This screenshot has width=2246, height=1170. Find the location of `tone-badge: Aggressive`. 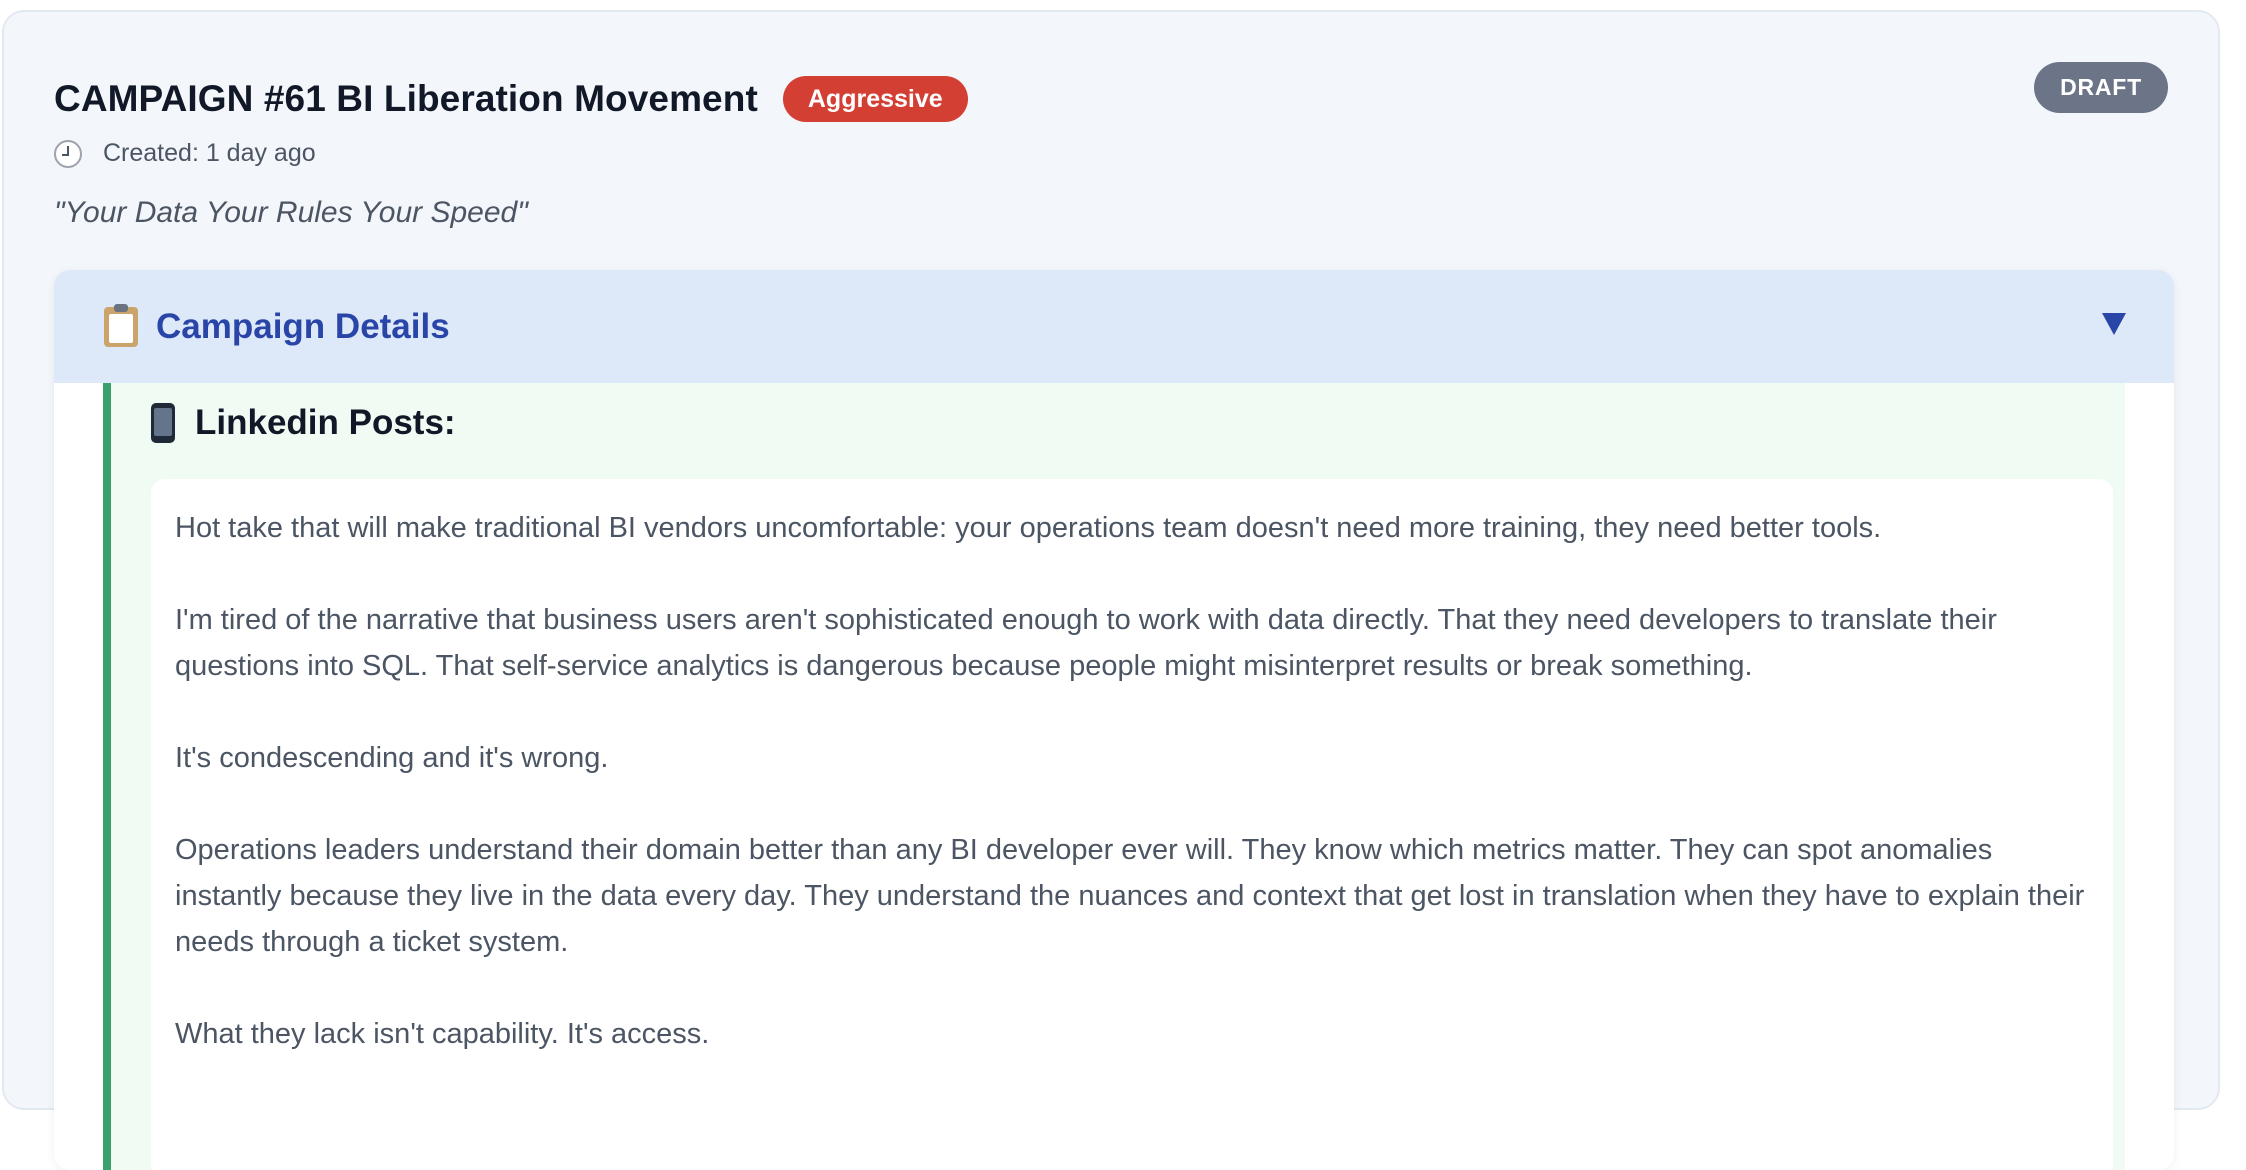

tone-badge: Aggressive is located at coordinates (875, 99).